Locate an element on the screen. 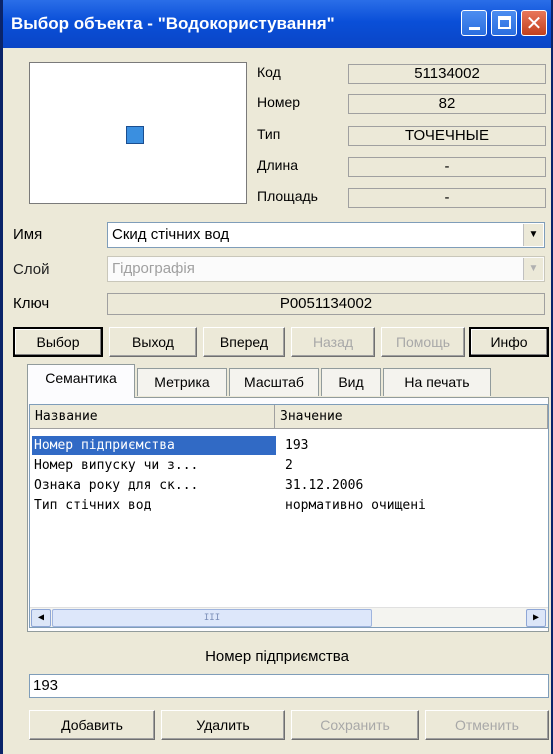 The image size is (553, 754). row-value: 2 is located at coordinates (289, 465).